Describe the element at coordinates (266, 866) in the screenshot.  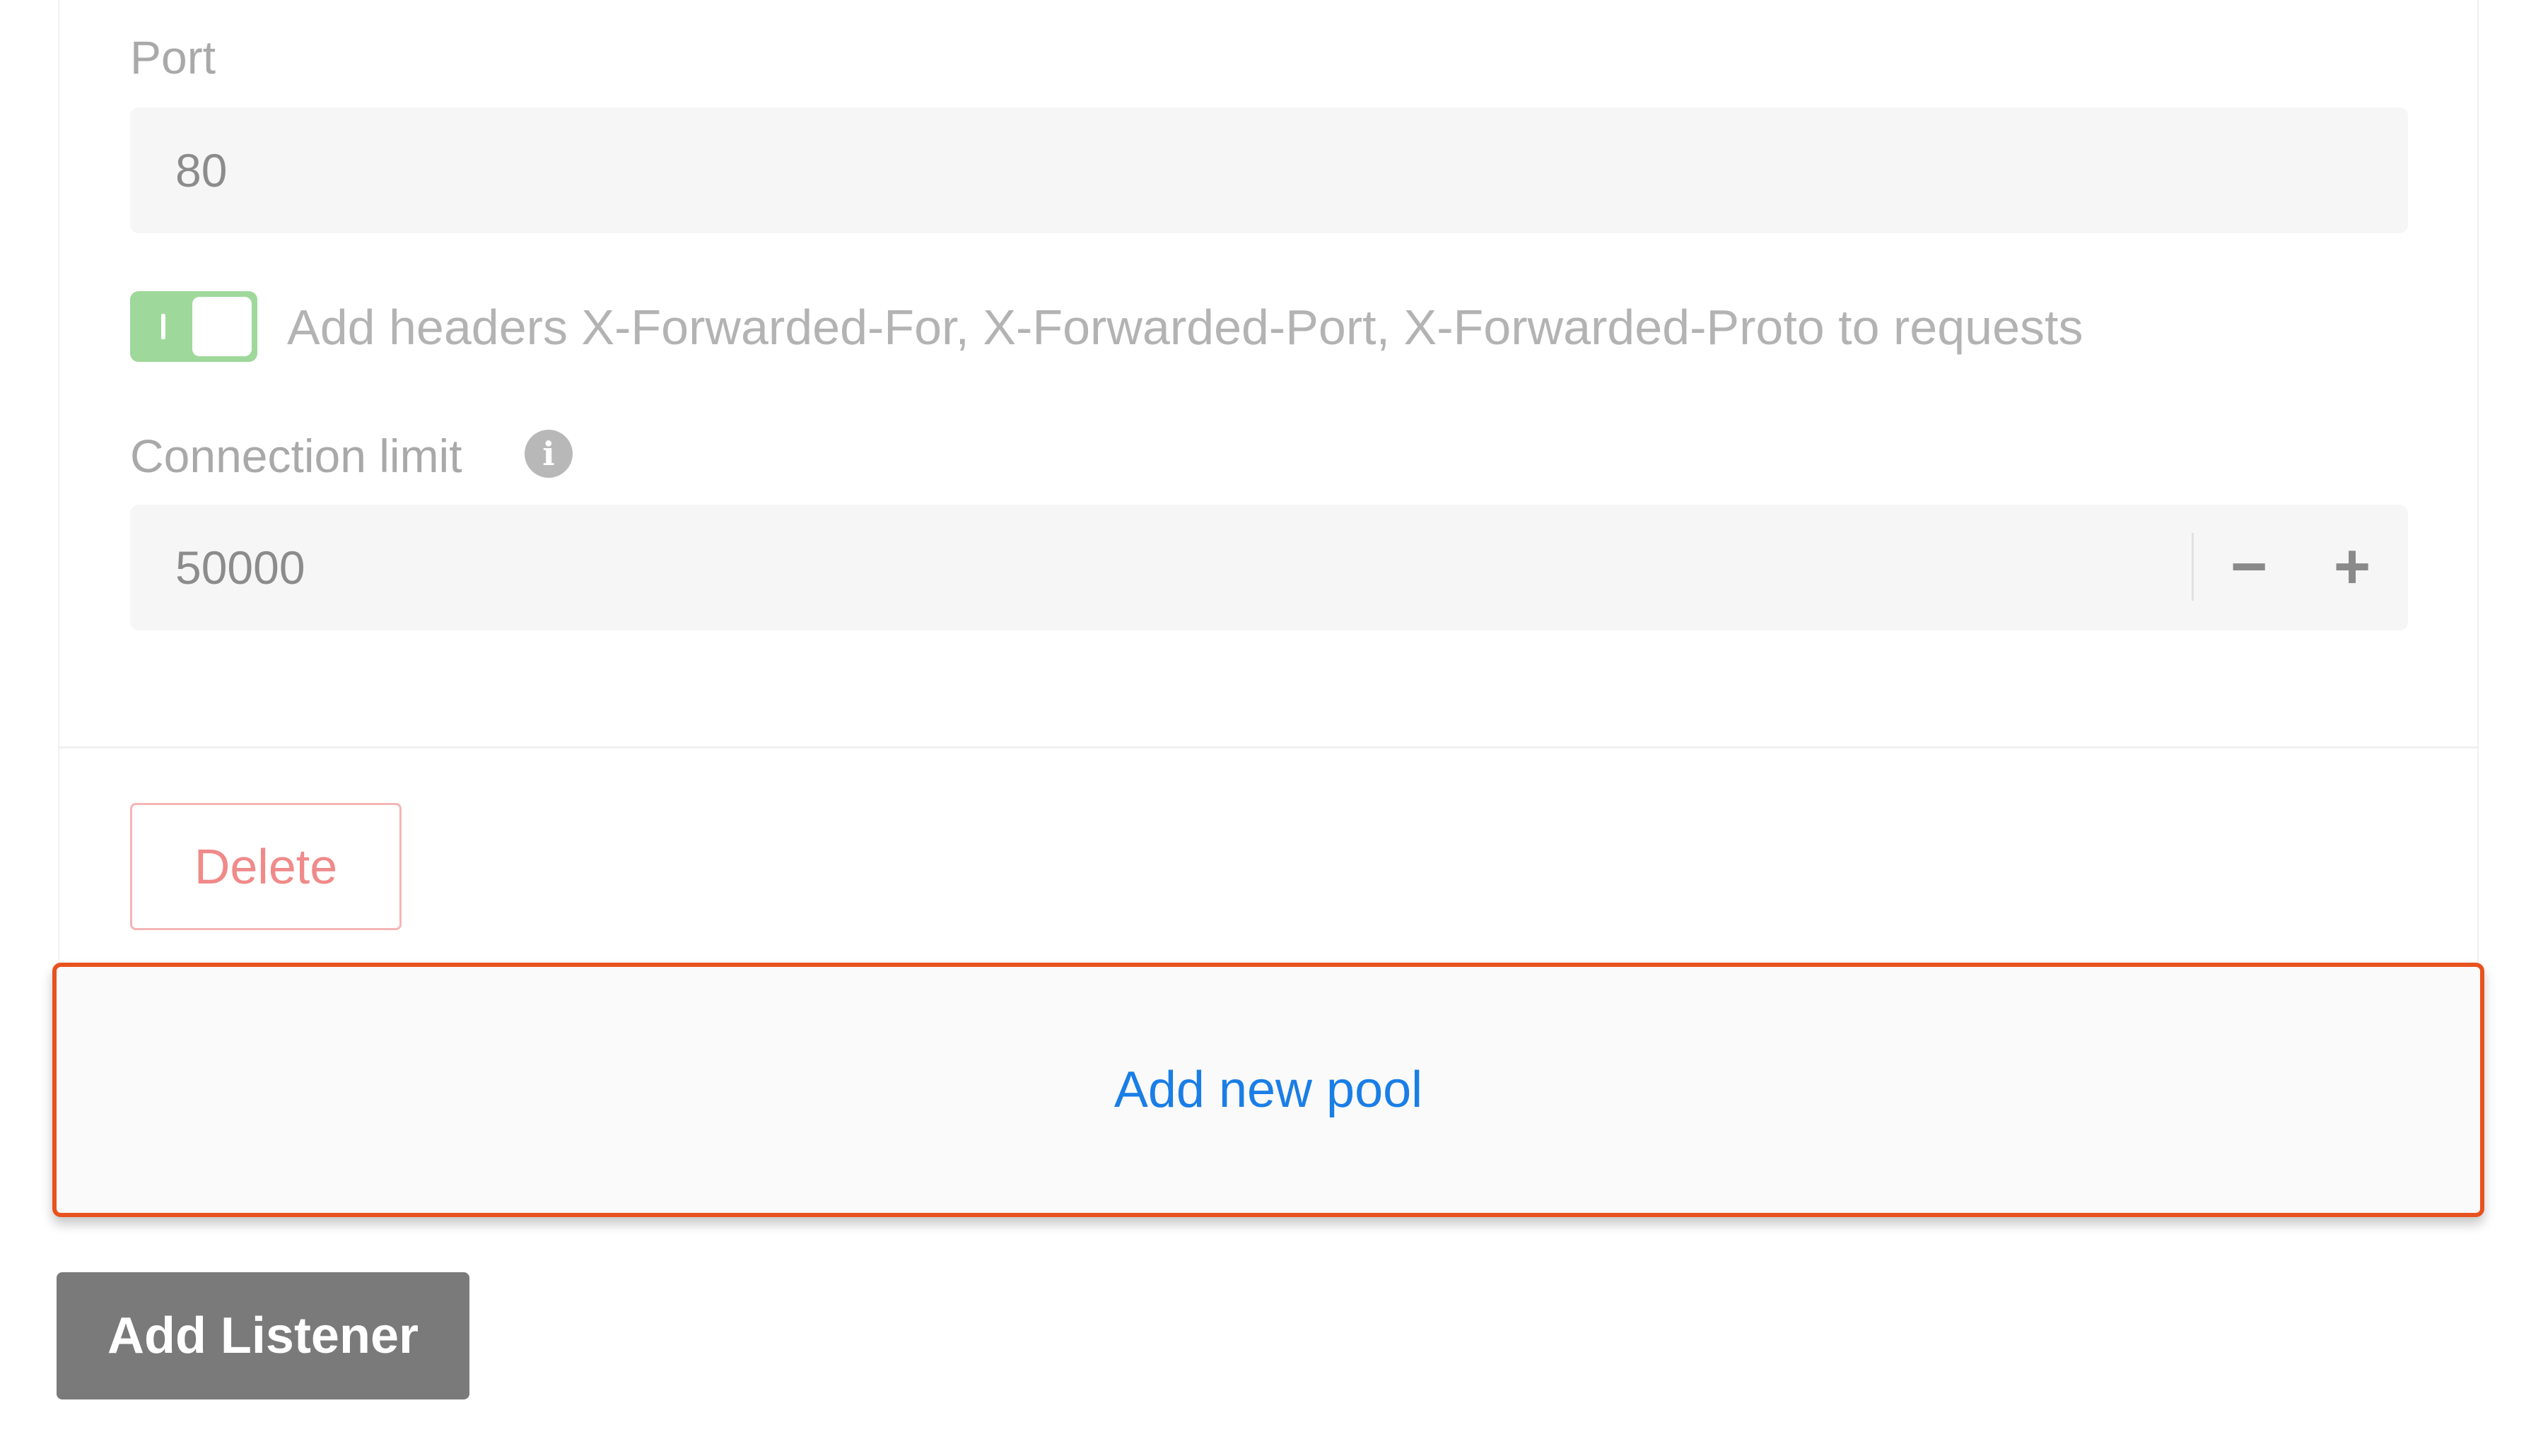
I see `delete-button: Delete` at that location.